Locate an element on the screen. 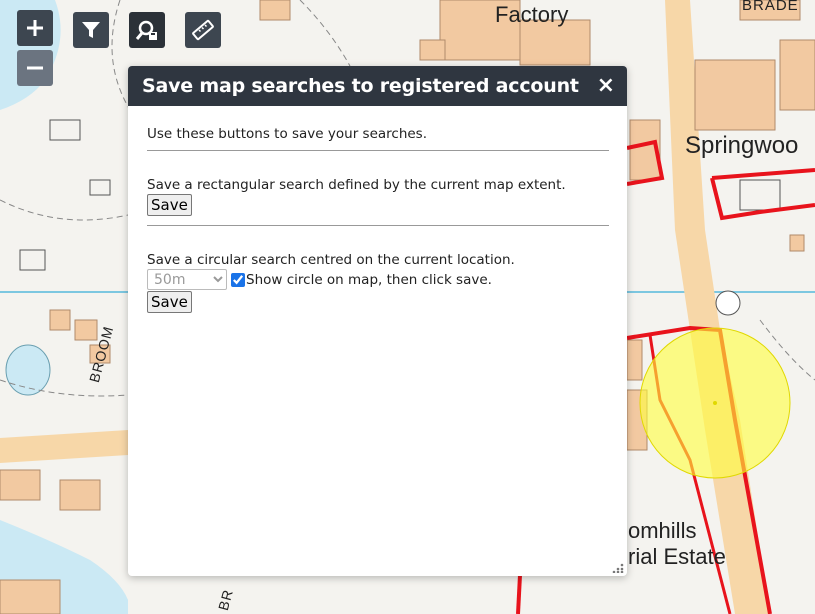  filter-icon is located at coordinates (91, 30).